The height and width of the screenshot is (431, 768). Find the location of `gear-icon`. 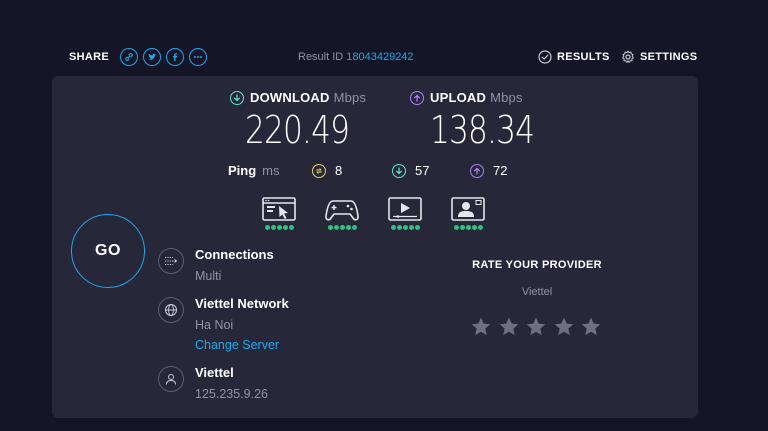

gear-icon is located at coordinates (628, 56).